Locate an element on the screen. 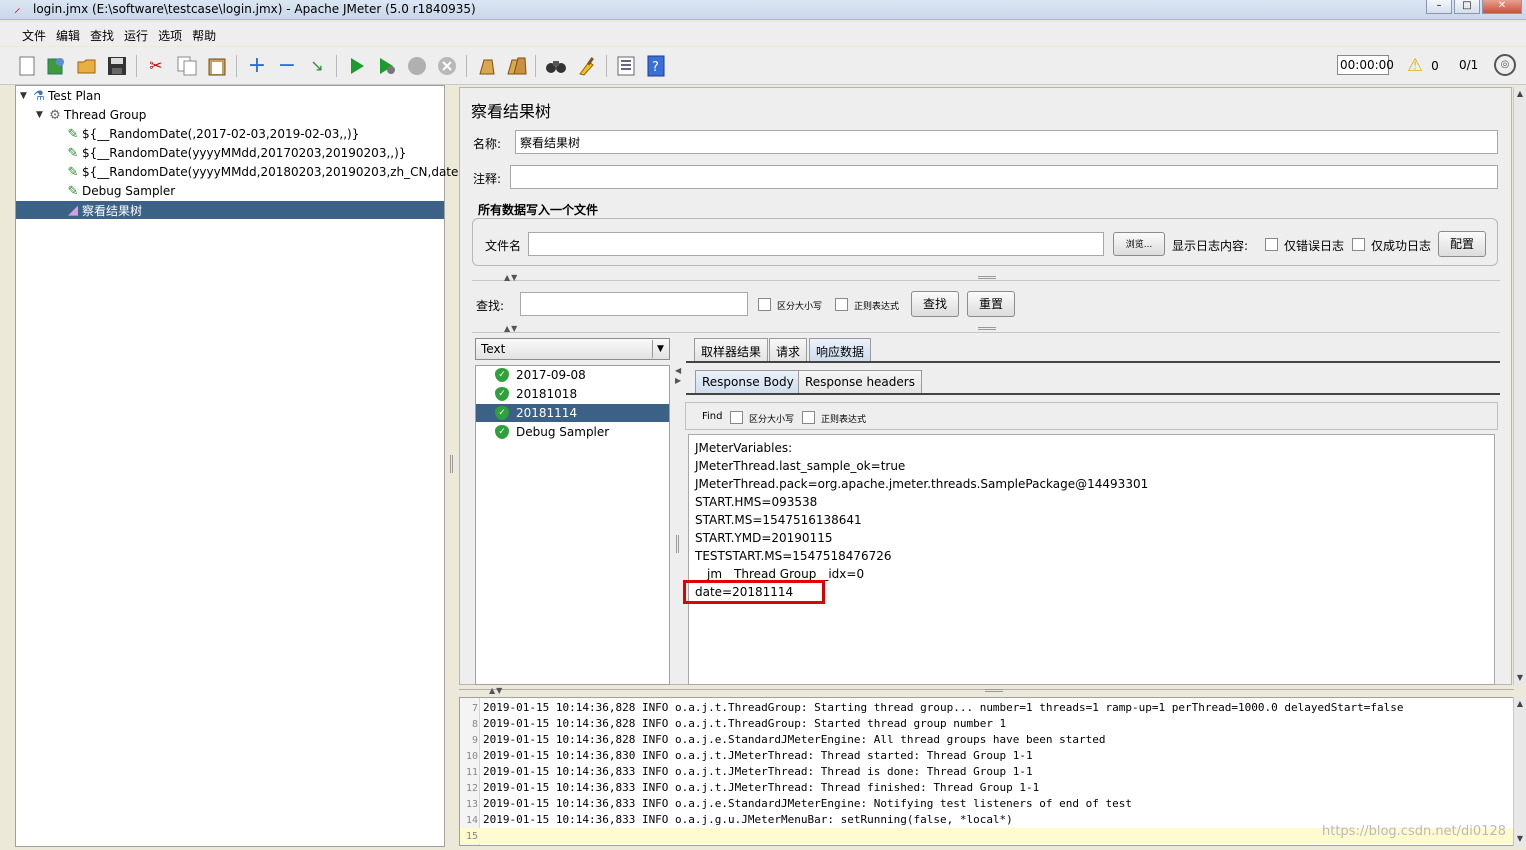 The width and height of the screenshot is (1526, 850). tree-item-thread-group: ▼ ⚙ Thread Group is located at coordinates (91, 115).